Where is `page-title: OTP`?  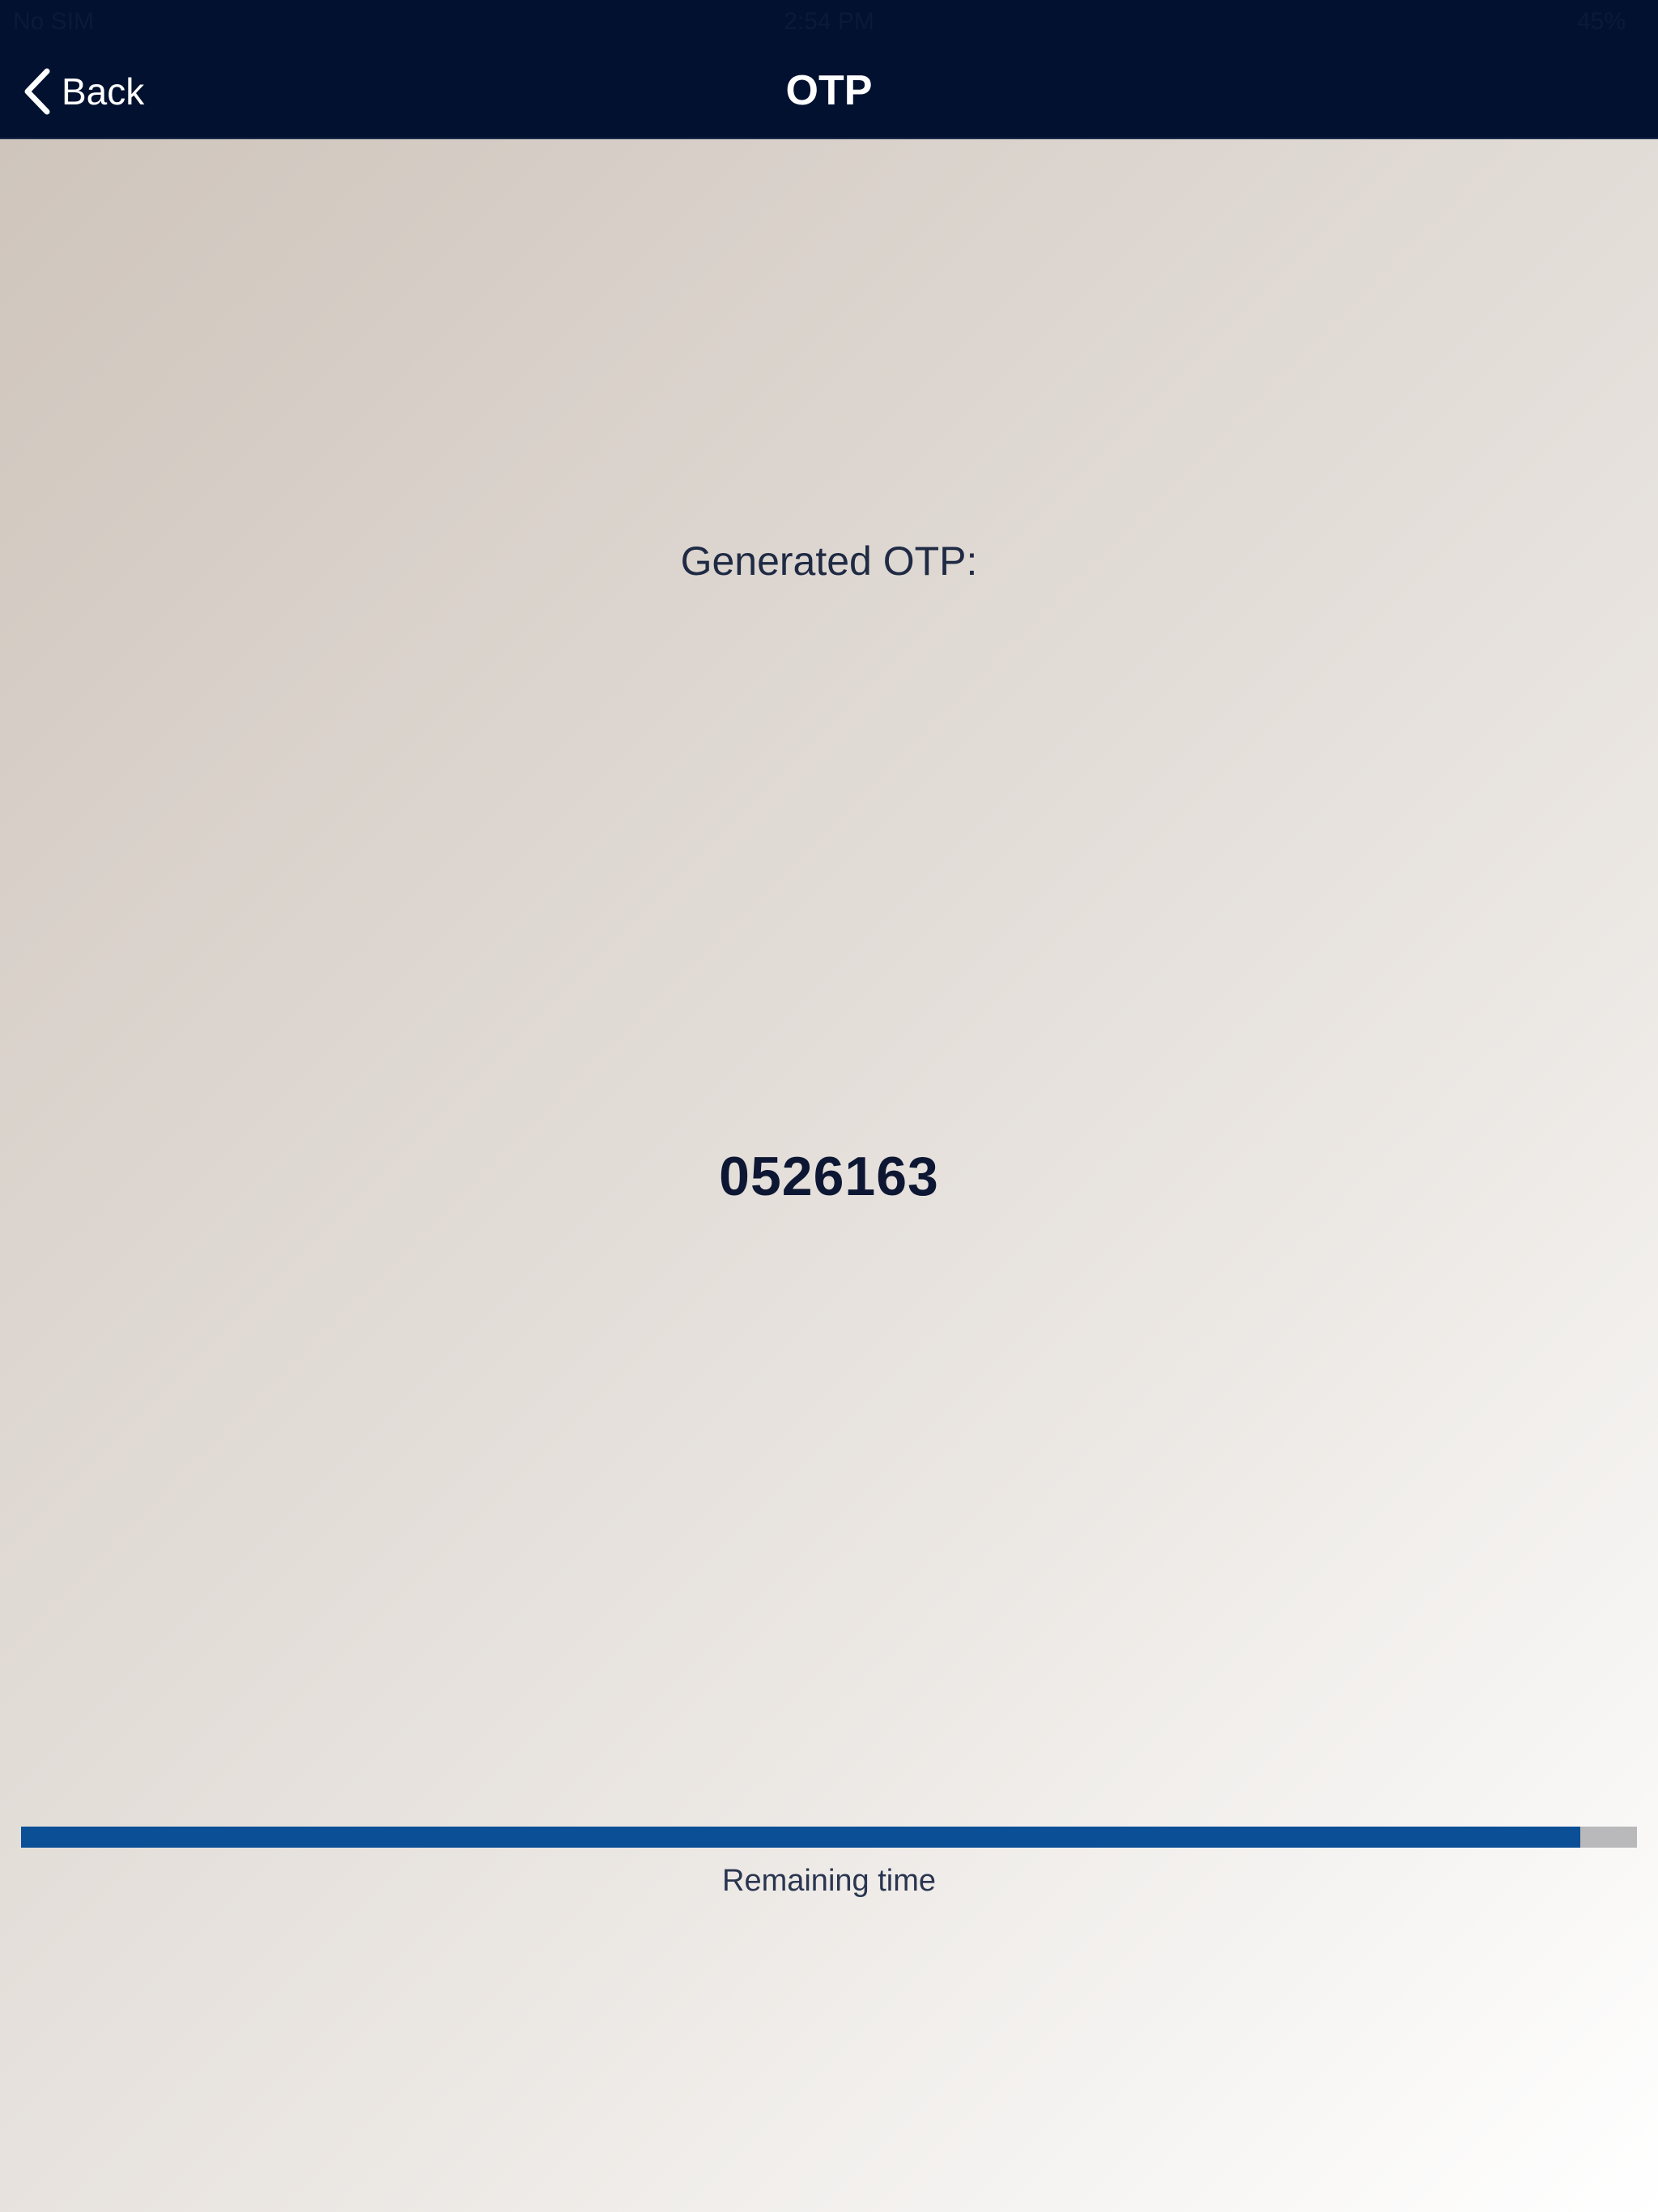
page-title: OTP is located at coordinates (829, 90).